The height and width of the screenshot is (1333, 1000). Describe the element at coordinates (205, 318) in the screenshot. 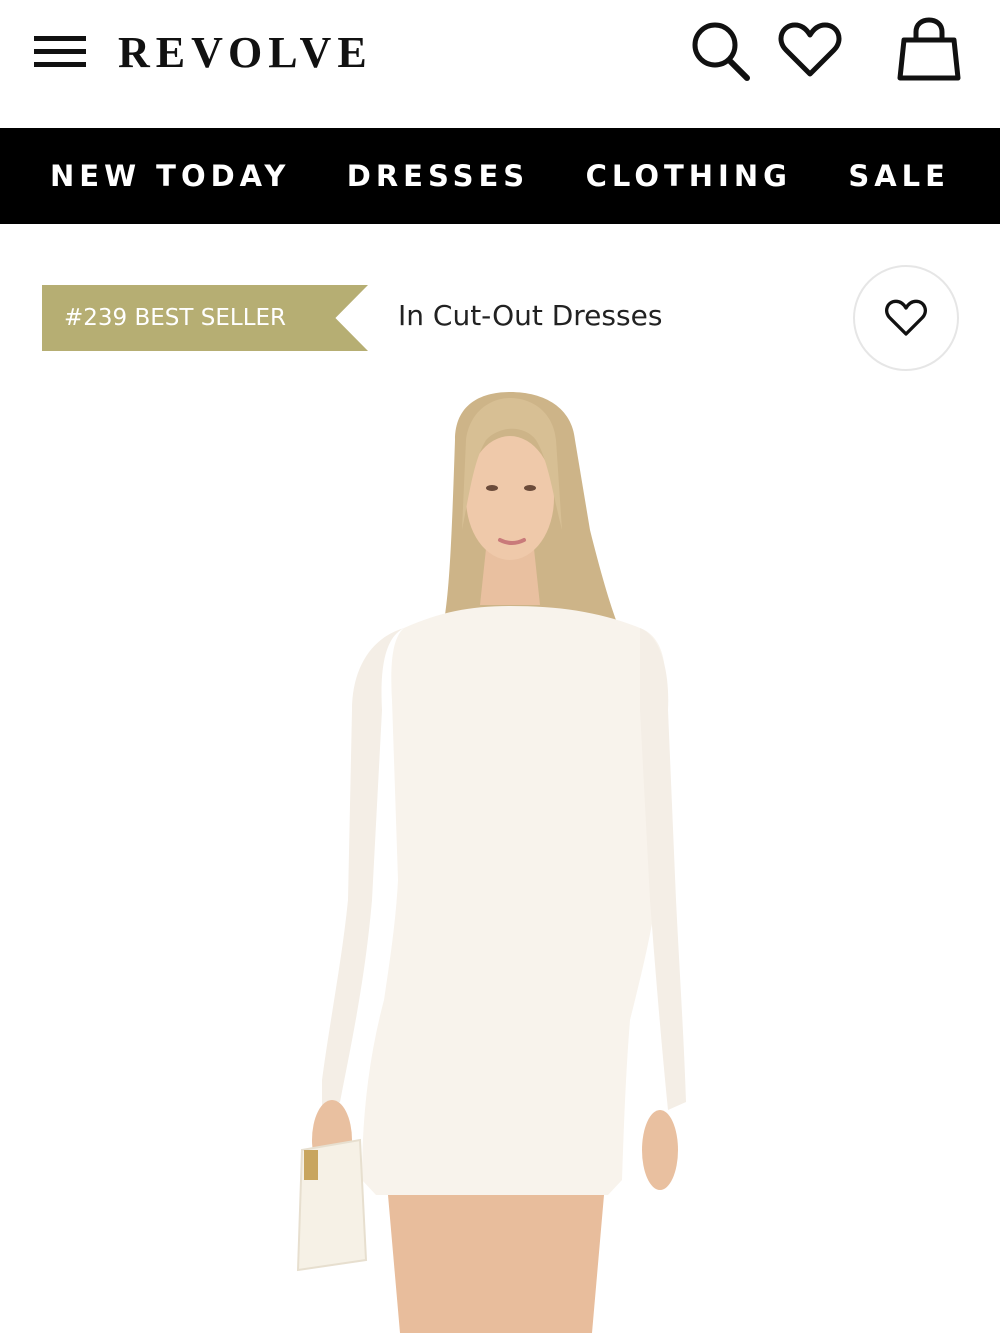

I see `best-seller-badge: #239 BEST SELLER` at that location.